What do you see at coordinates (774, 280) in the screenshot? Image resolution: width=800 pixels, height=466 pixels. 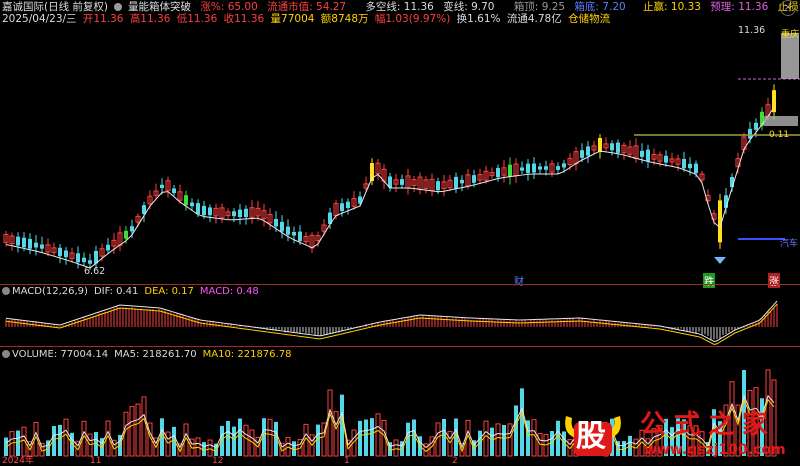 I see `zhang-marker: 涨` at bounding box center [774, 280].